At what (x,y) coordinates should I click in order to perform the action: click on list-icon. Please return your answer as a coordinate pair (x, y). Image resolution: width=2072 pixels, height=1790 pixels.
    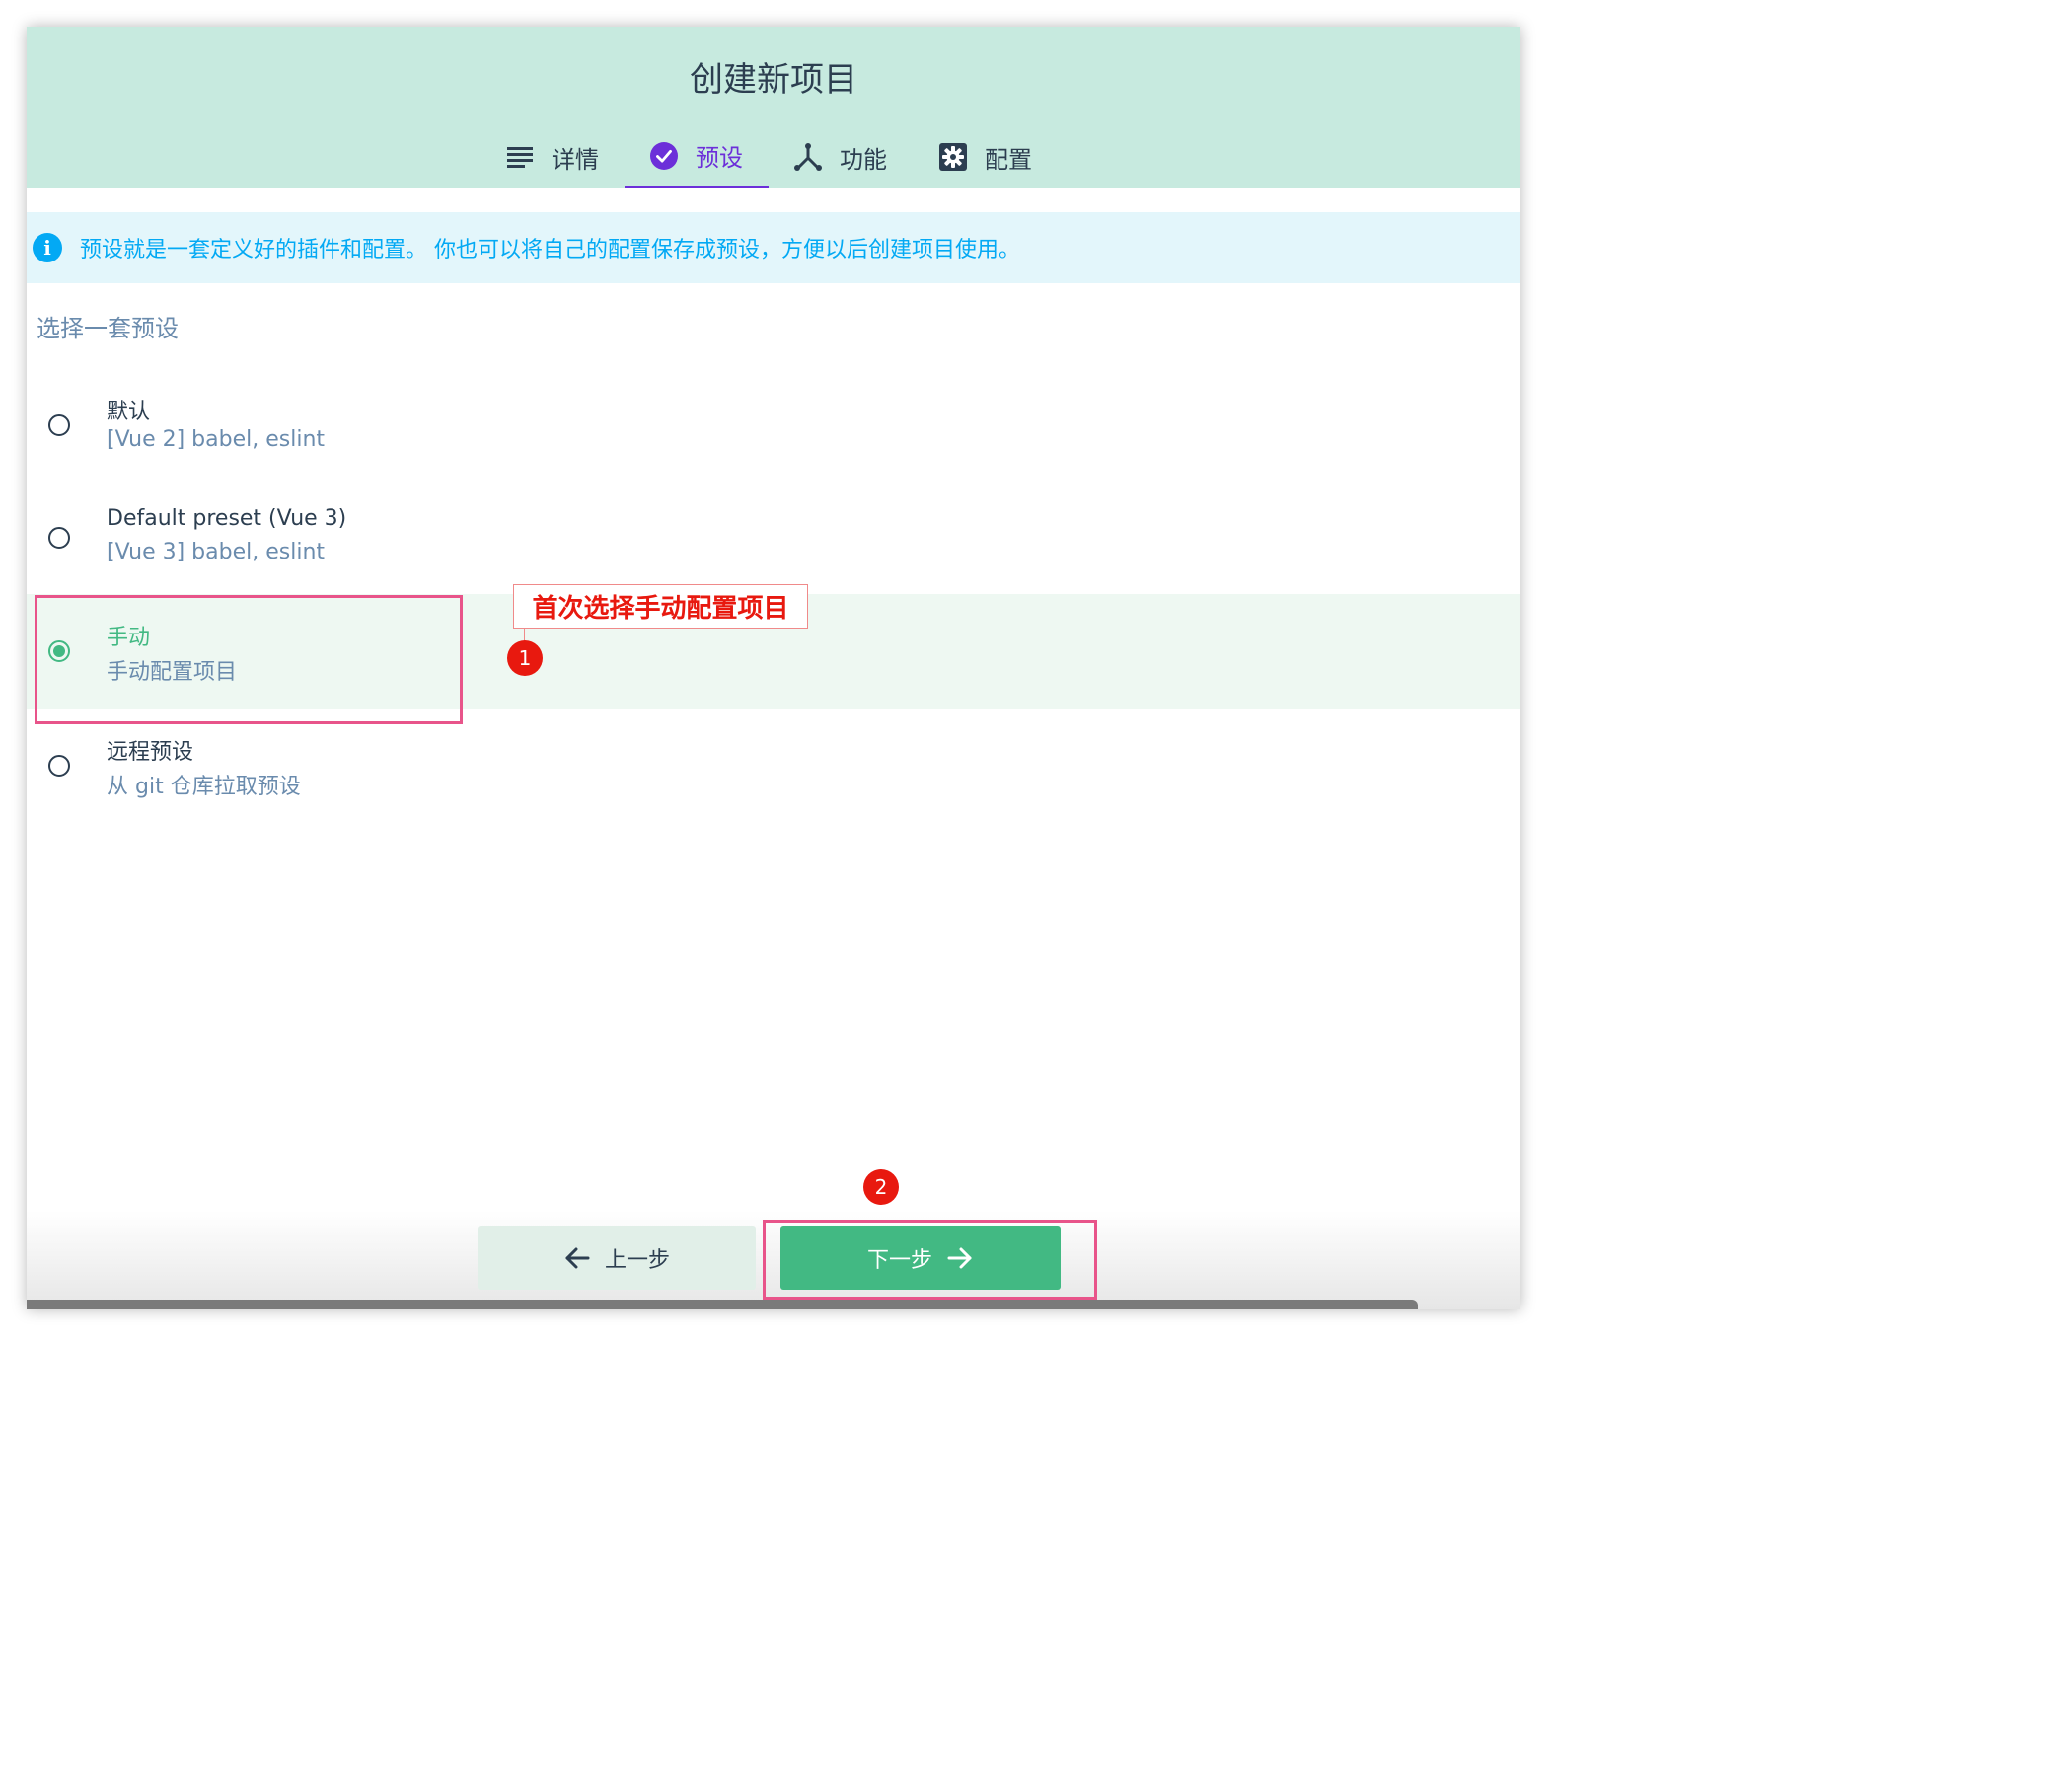
    Looking at the image, I should click on (520, 157).